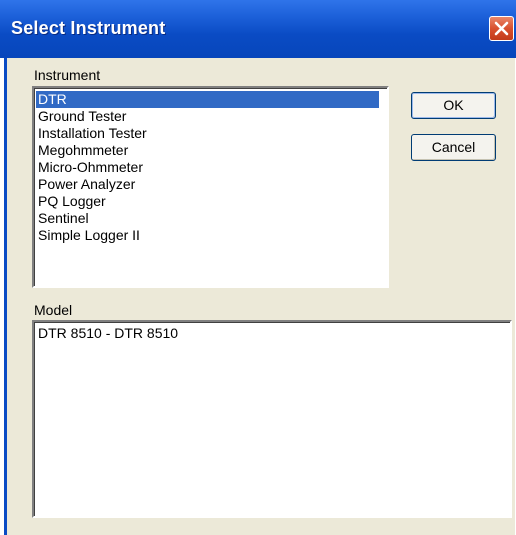  Describe the element at coordinates (53, 310) in the screenshot. I see `model-label: Model` at that location.